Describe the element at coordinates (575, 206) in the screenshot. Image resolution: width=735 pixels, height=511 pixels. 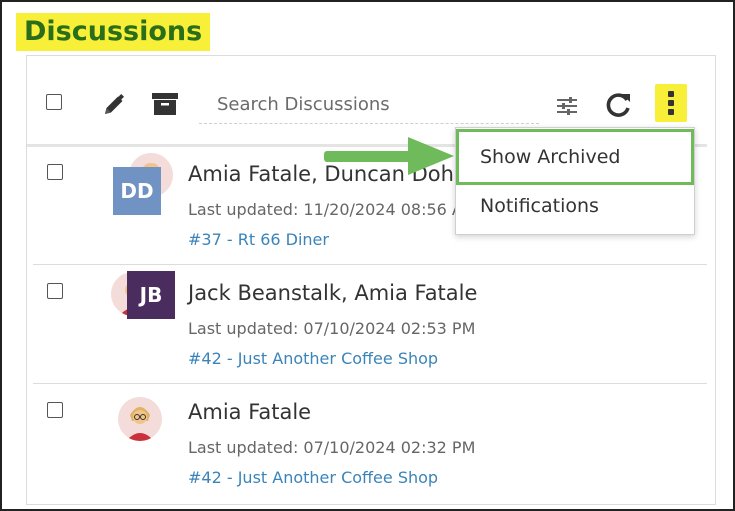
I see `menu-item-notifications: Notifications` at that location.